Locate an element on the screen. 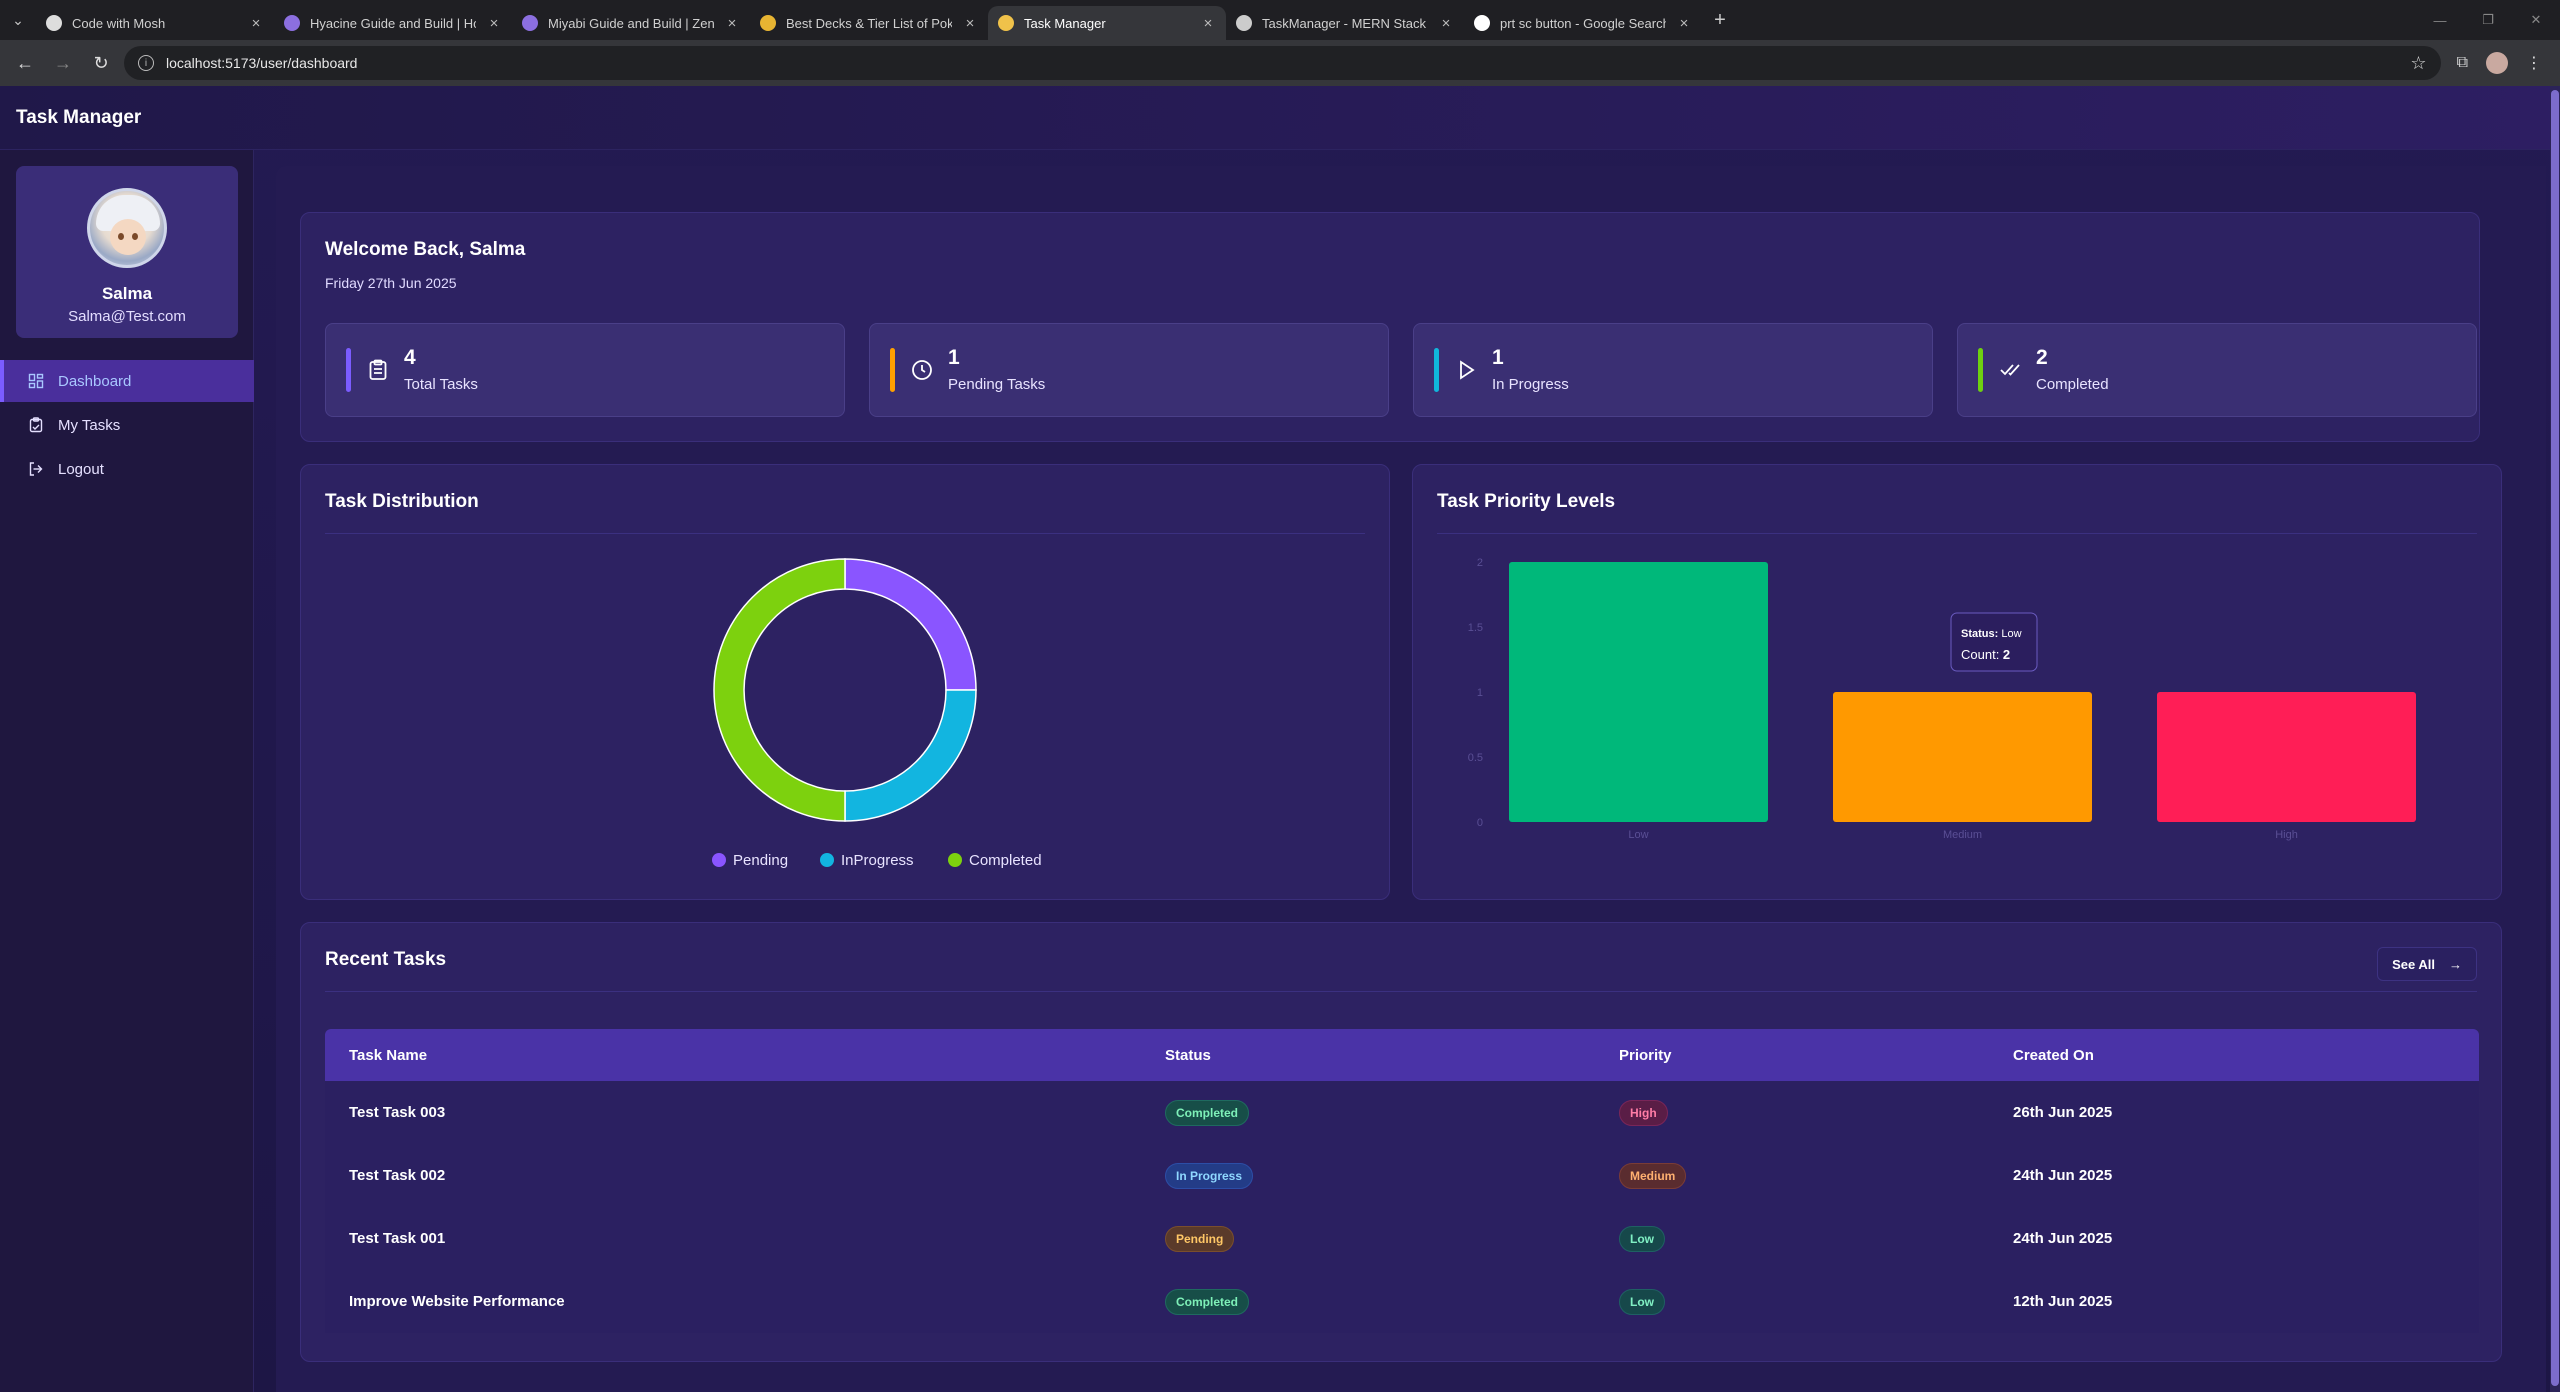  stat-value: 2 is located at coordinates (2042, 357).